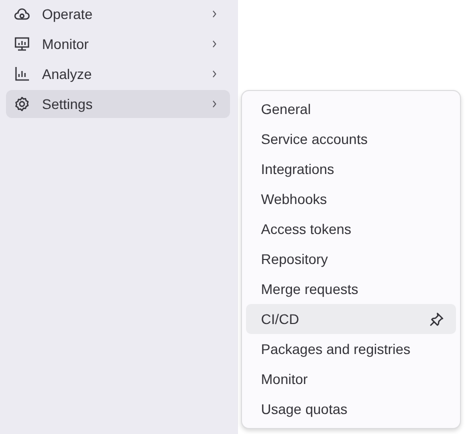  I want to click on menu-item: Monitor, so click(351, 379).